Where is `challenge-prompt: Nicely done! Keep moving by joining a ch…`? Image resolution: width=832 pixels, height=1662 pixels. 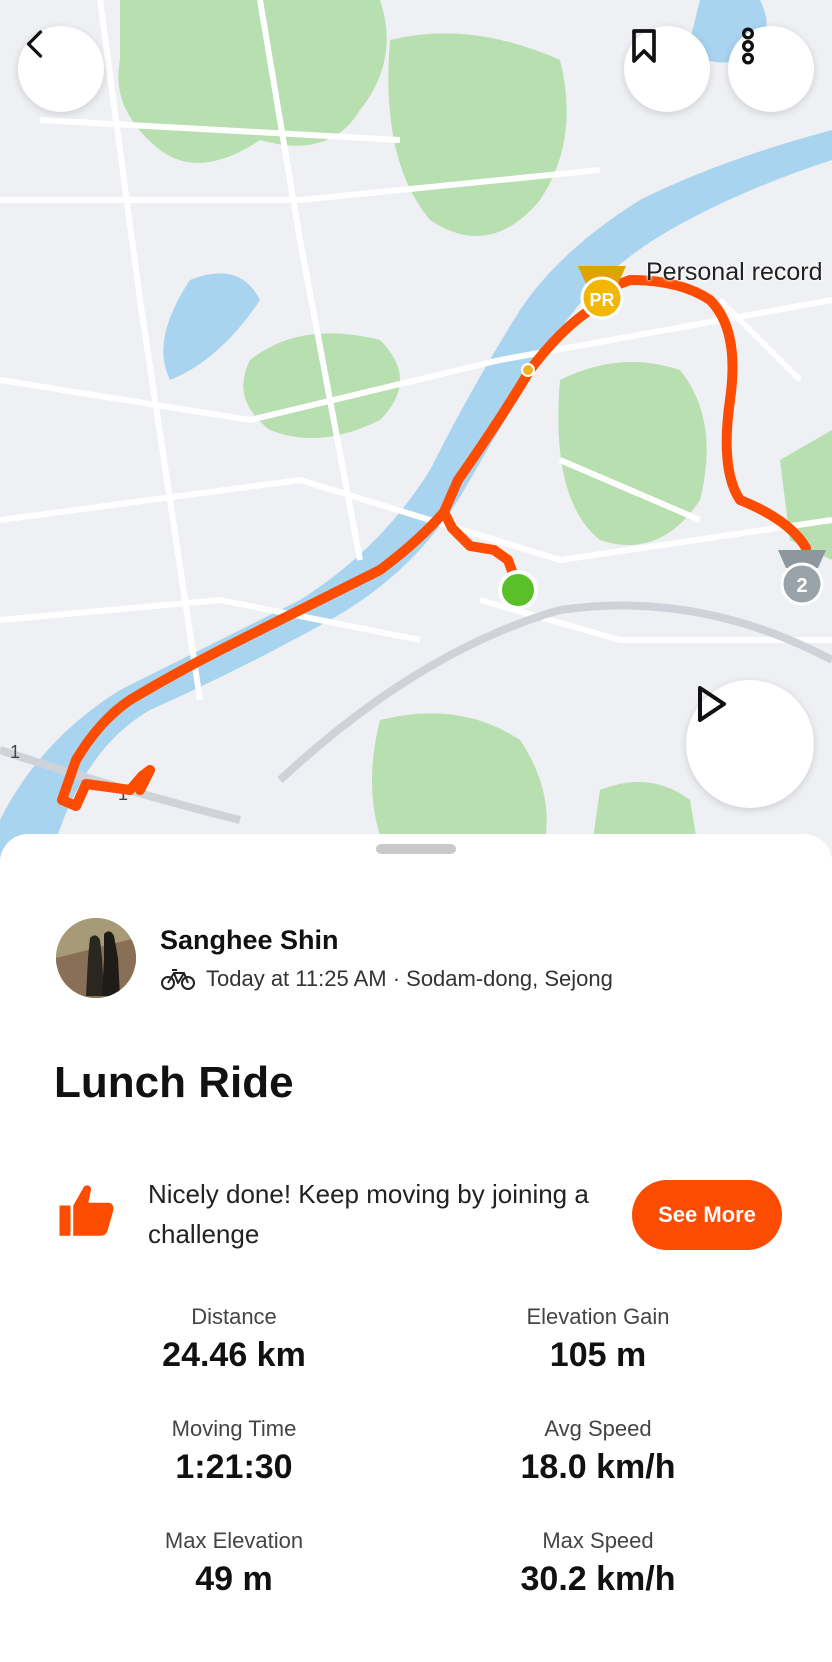 challenge-prompt: Nicely done! Keep moving by joining a ch… is located at coordinates (419, 1218).